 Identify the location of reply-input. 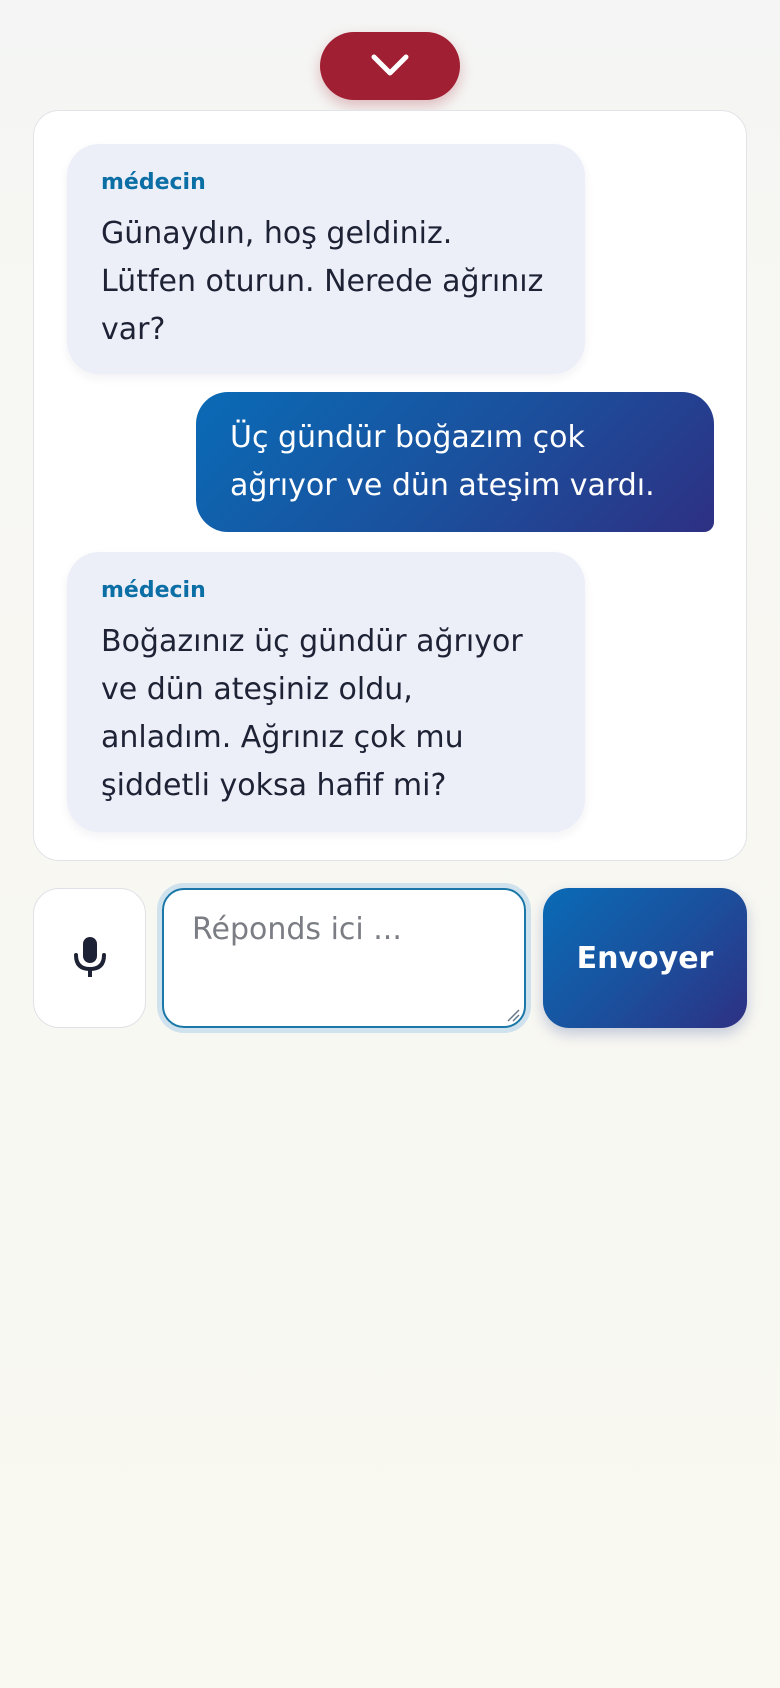
(344, 958).